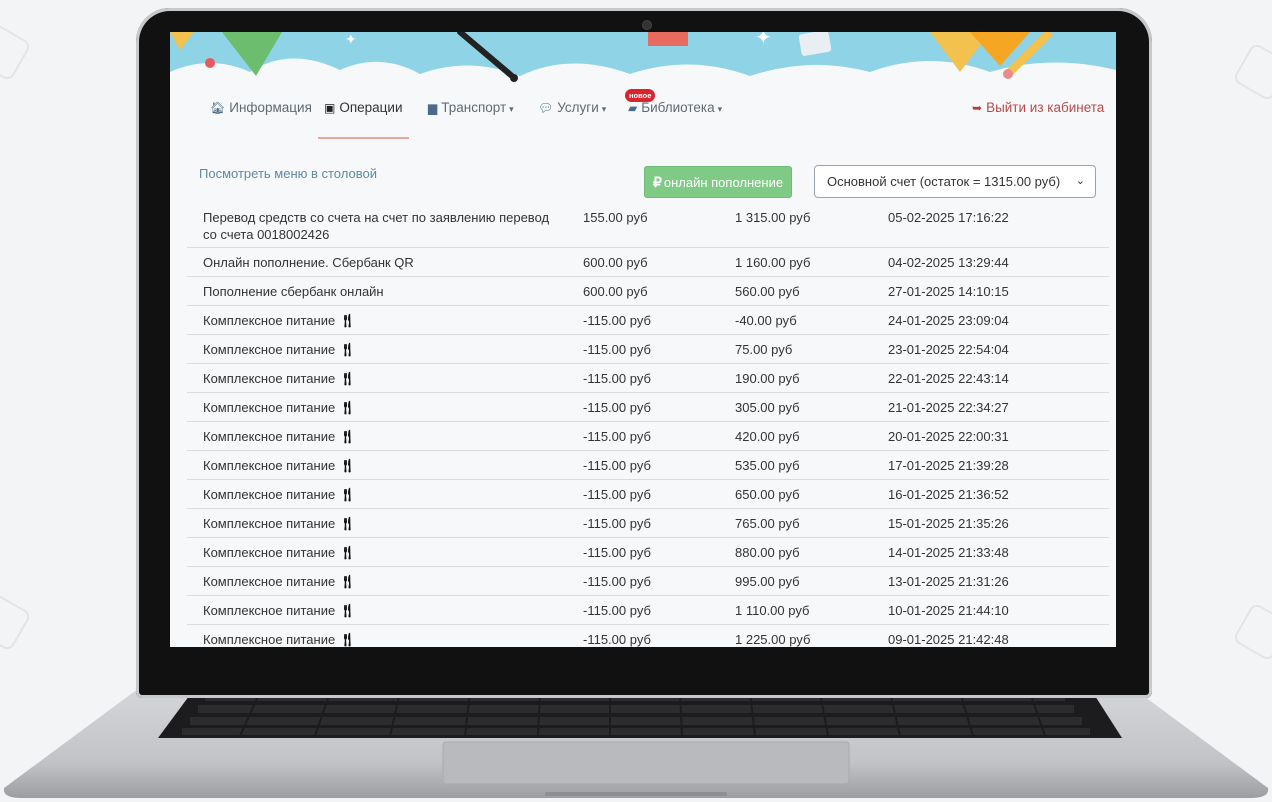 The width and height of the screenshot is (1272, 802). Describe the element at coordinates (511, 109) in the screenshot. I see `caret-down-icon: ▾` at that location.